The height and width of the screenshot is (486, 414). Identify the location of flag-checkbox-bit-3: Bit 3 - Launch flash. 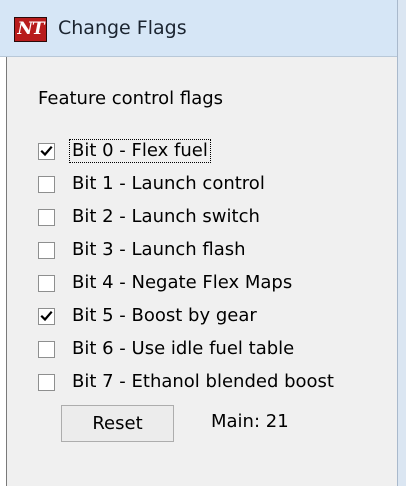
(143, 250).